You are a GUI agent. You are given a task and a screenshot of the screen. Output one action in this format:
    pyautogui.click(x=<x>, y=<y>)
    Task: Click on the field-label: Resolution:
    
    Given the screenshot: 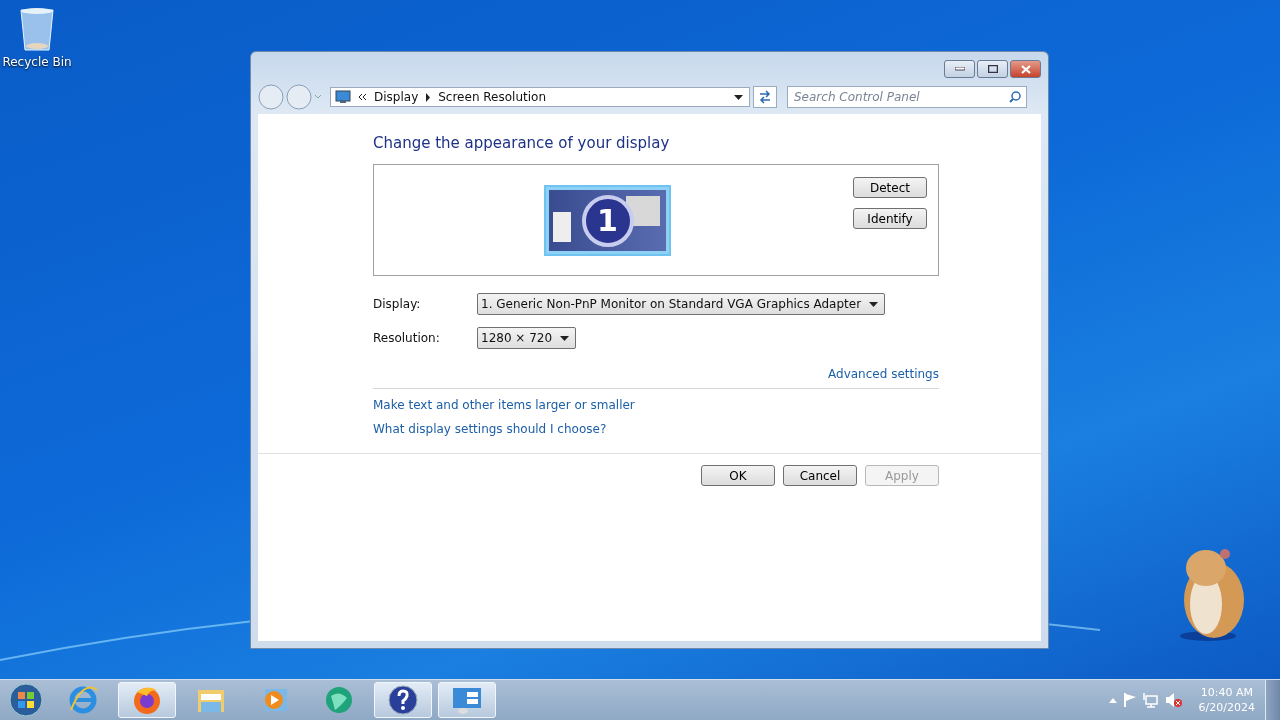 What is the action you would take?
    pyautogui.click(x=407, y=338)
    